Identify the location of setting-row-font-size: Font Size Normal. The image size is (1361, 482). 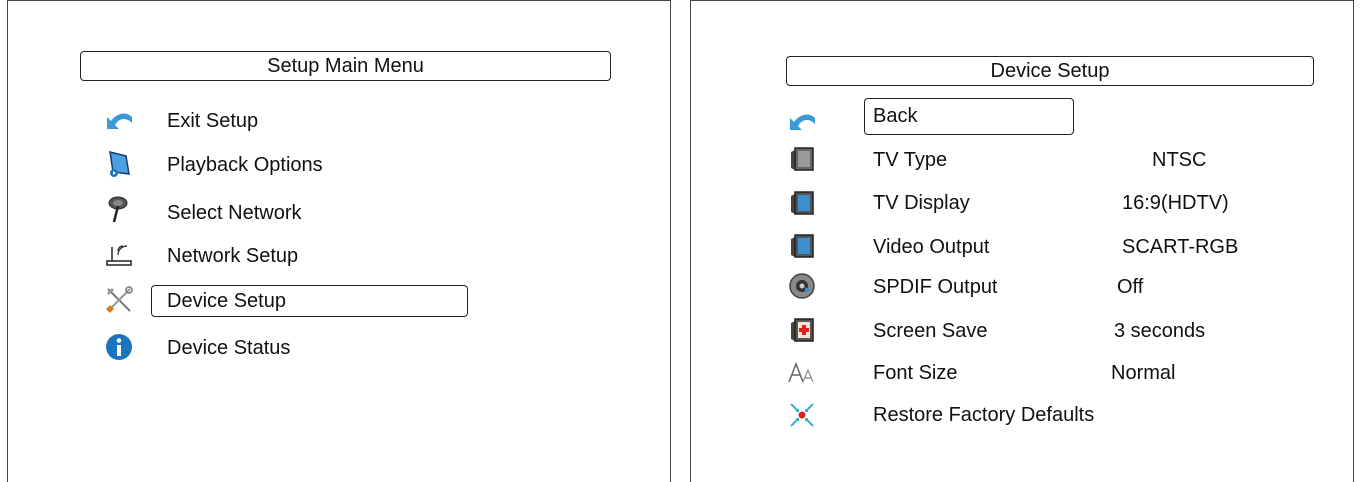
(1022, 374).